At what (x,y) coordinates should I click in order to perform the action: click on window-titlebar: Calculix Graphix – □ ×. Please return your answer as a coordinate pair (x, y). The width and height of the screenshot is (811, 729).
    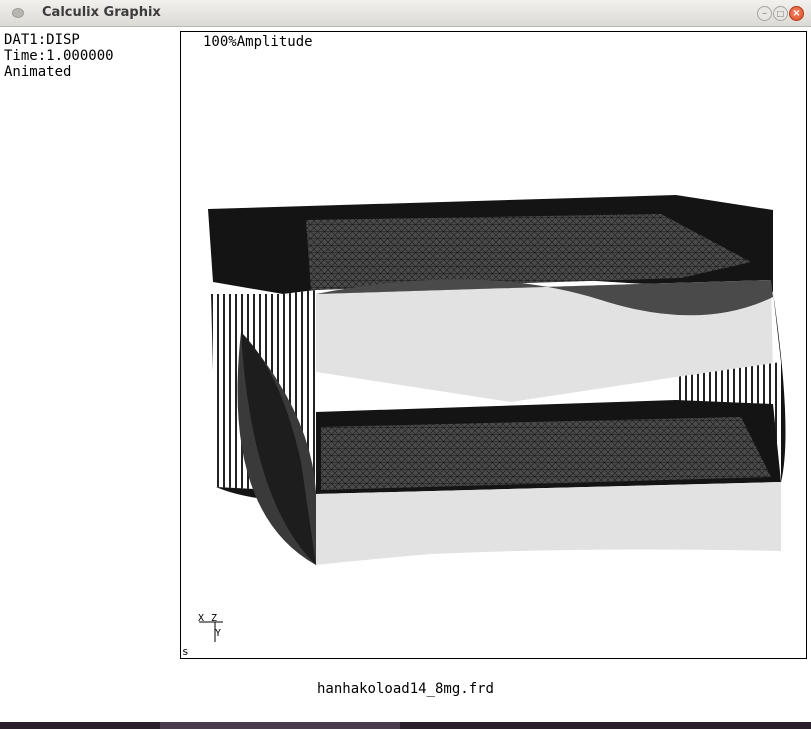
    Looking at the image, I should click on (405, 13).